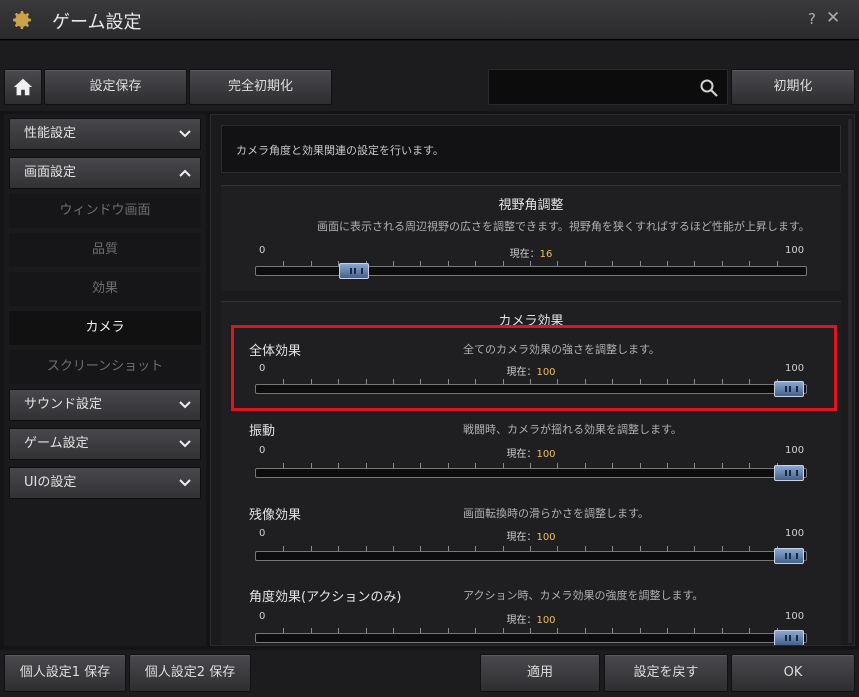 This screenshot has width=859, height=697. Describe the element at coordinates (105, 173) in the screenshot. I see `sidebar-category-display: 画面設定` at that location.